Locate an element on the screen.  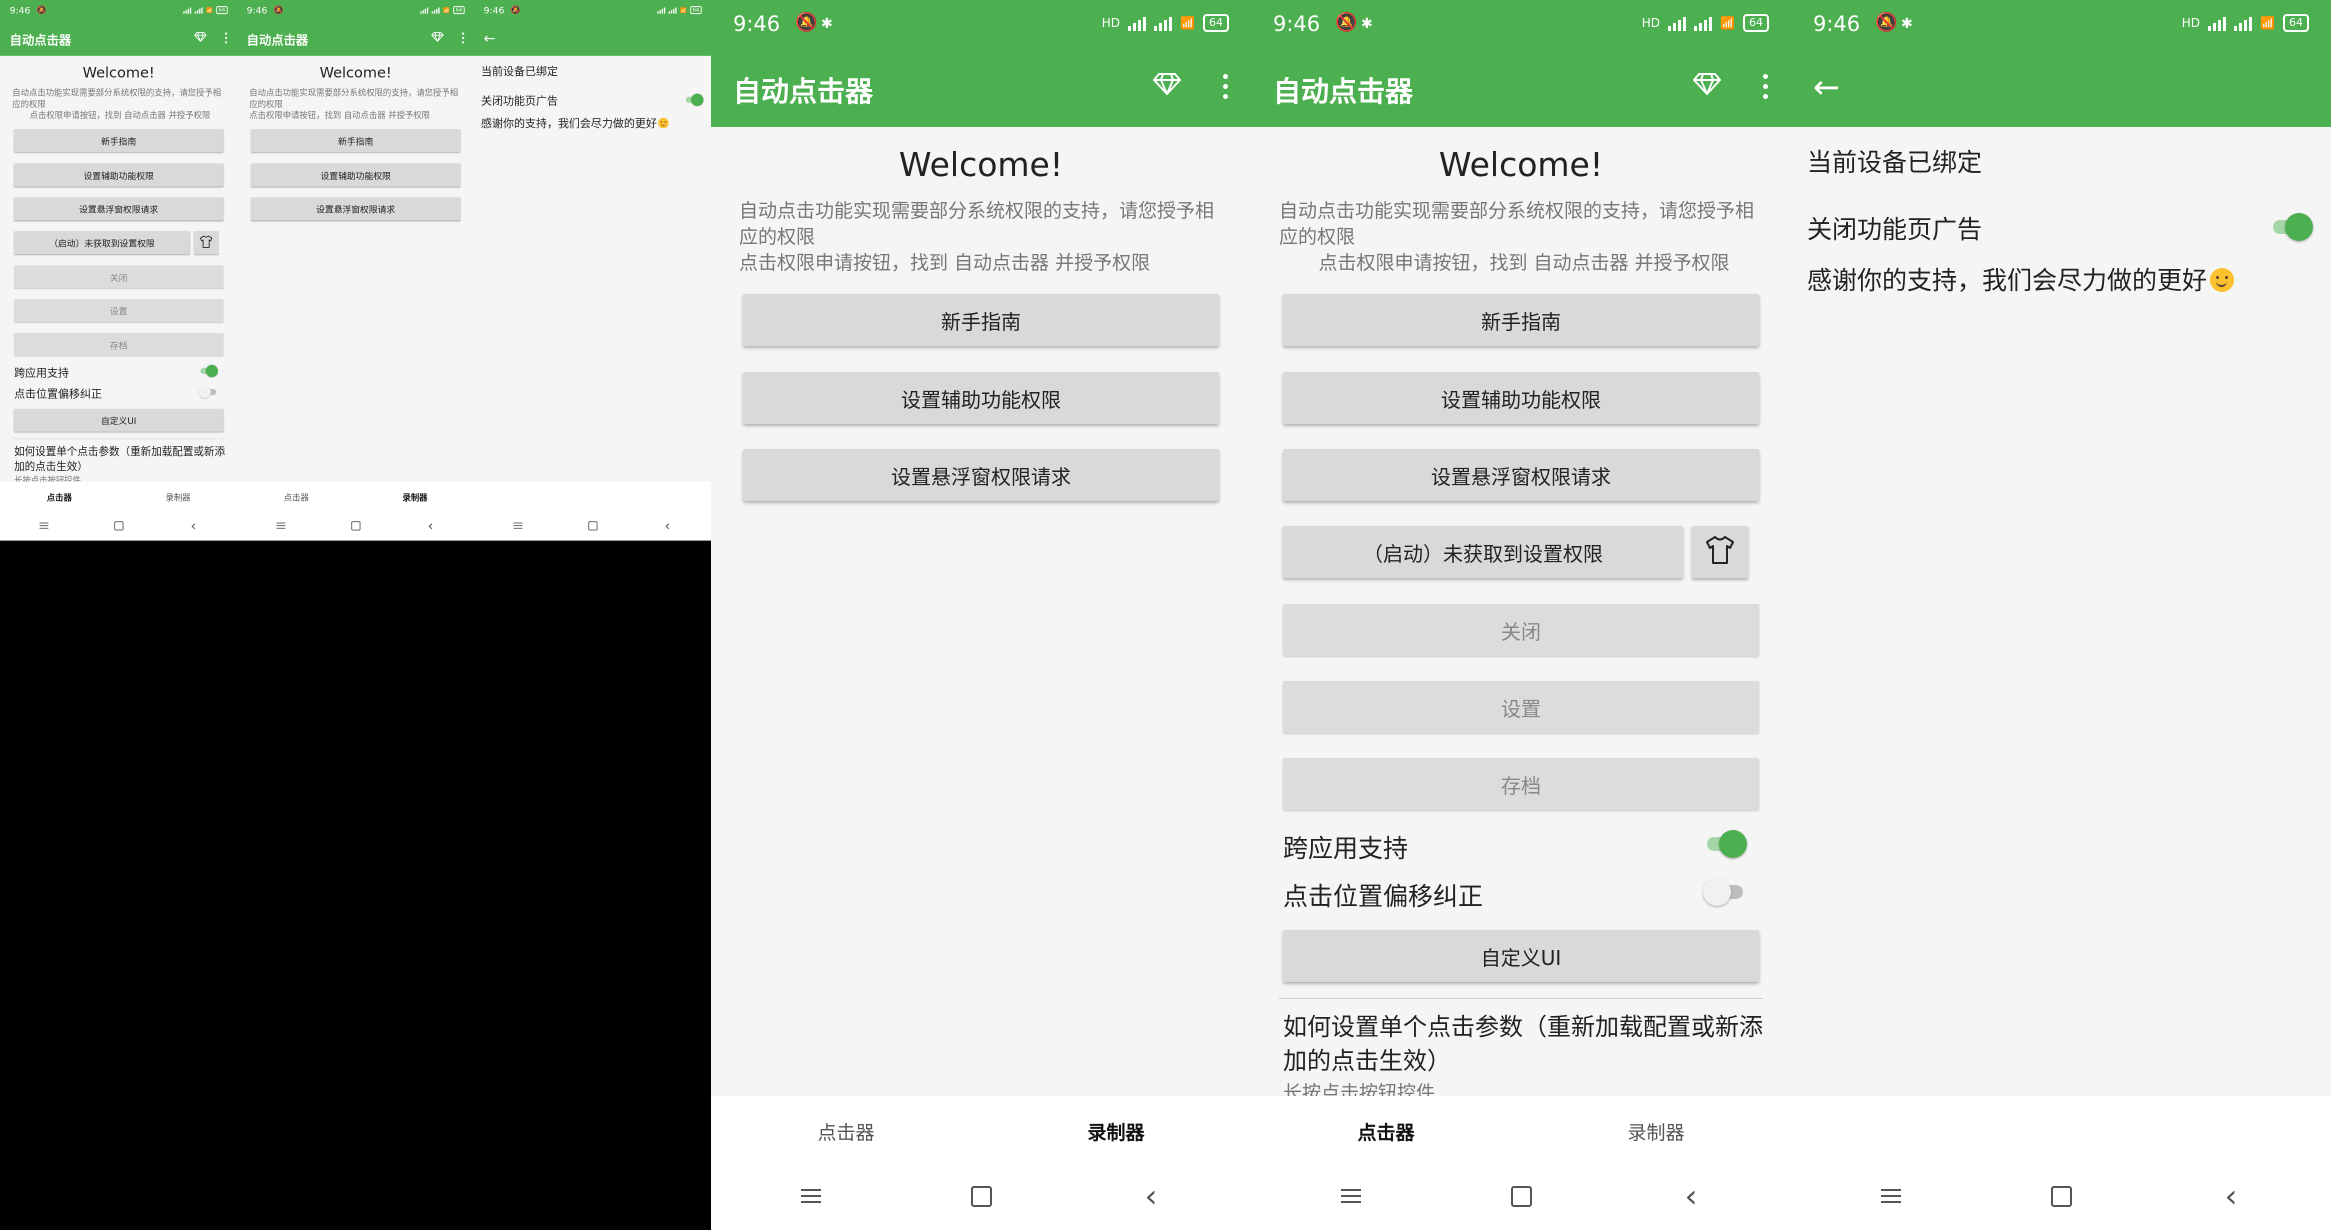
shirt-icon is located at coordinates (1720, 552).